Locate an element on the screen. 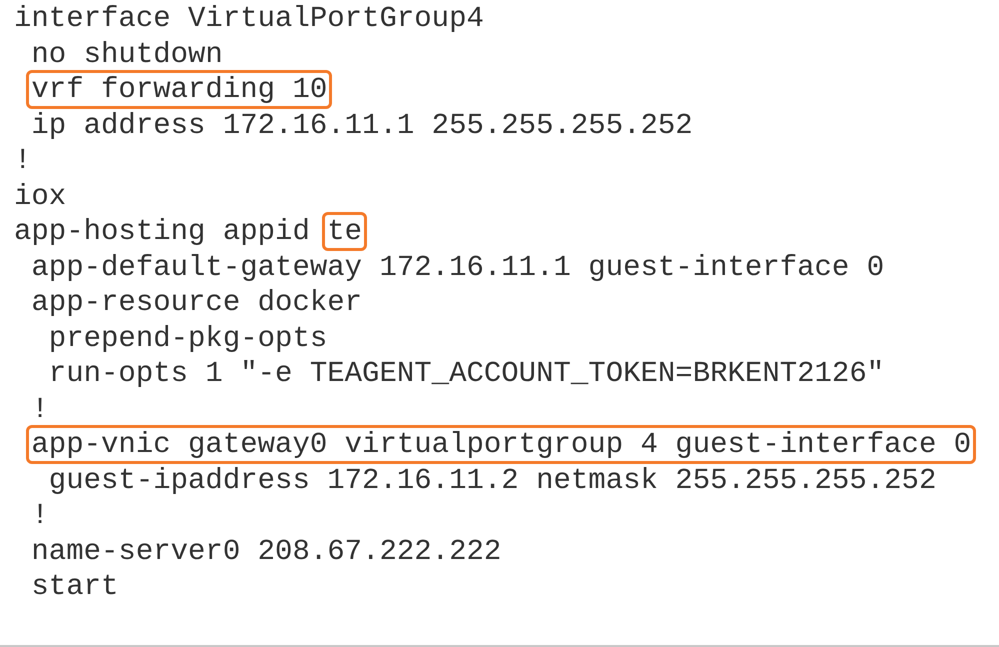 This screenshot has height=647, width=999. code-text: prepend-pkg-opts is located at coordinates (188, 338).